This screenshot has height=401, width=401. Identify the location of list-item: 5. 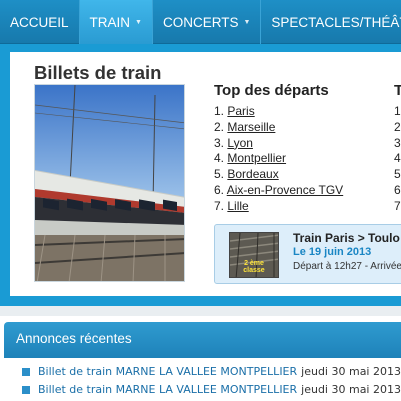
(397, 174).